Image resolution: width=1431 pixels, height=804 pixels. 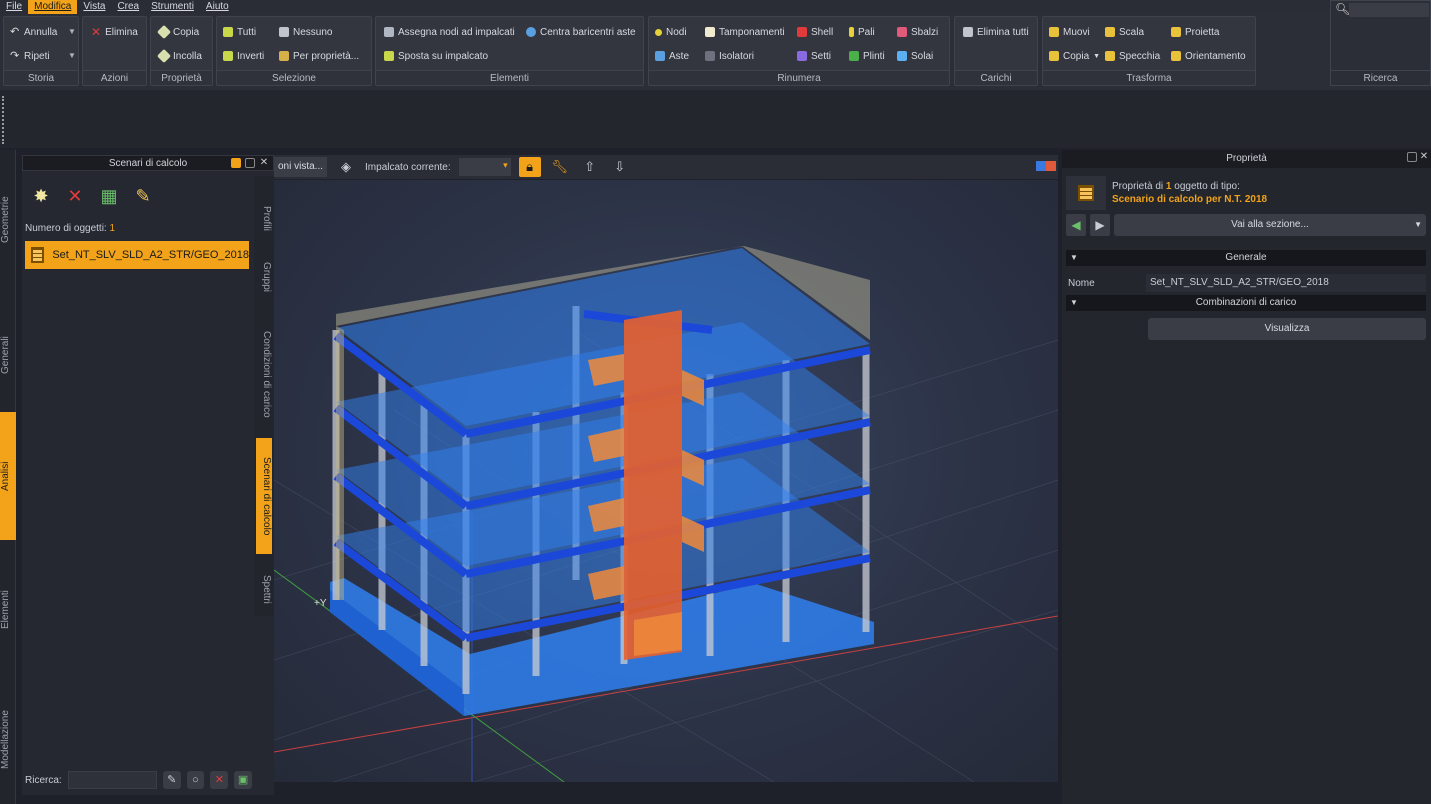 What do you see at coordinates (484, 167) in the screenshot?
I see `current-floor-select` at bounding box center [484, 167].